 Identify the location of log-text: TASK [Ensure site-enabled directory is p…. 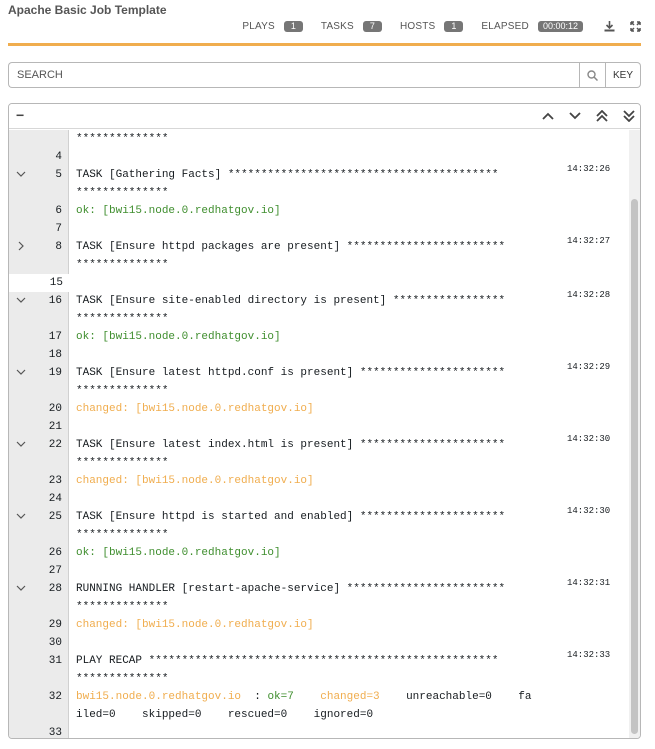
(291, 301).